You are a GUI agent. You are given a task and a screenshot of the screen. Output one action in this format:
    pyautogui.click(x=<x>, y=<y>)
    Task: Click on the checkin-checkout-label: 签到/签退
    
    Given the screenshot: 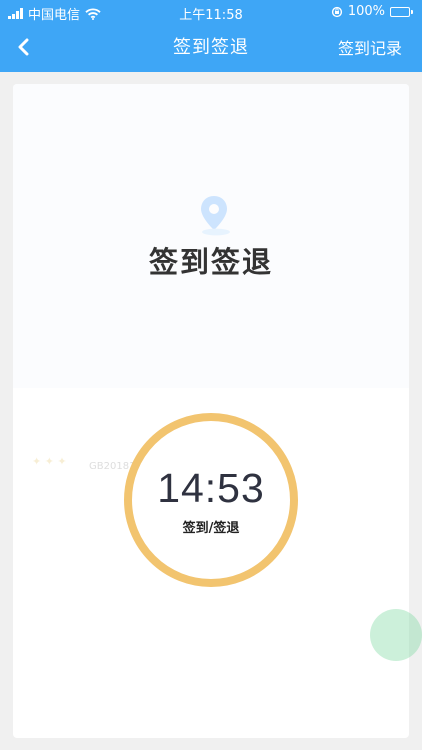 What is the action you would take?
    pyautogui.click(x=211, y=528)
    